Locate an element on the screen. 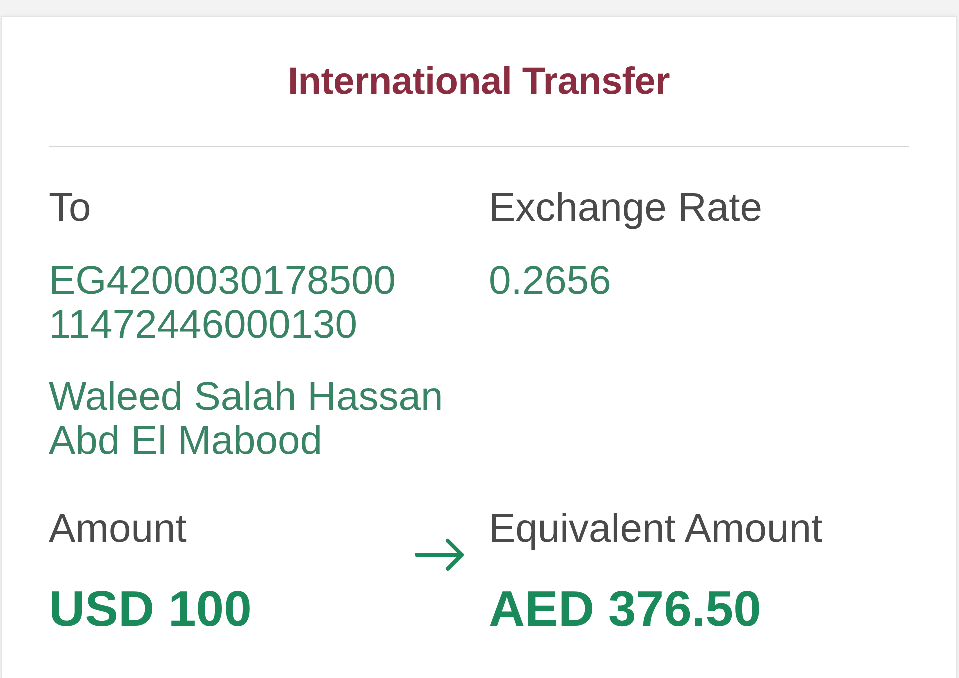 Image resolution: width=959 pixels, height=678 pixels. exchange-rate-label: Exchange Rate is located at coordinates (626, 208).